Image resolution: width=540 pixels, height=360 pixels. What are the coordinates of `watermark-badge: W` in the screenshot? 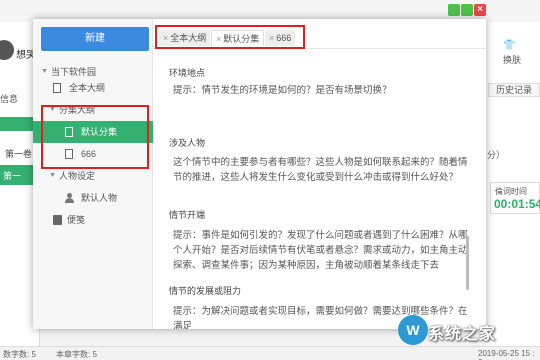 It's located at (413, 330).